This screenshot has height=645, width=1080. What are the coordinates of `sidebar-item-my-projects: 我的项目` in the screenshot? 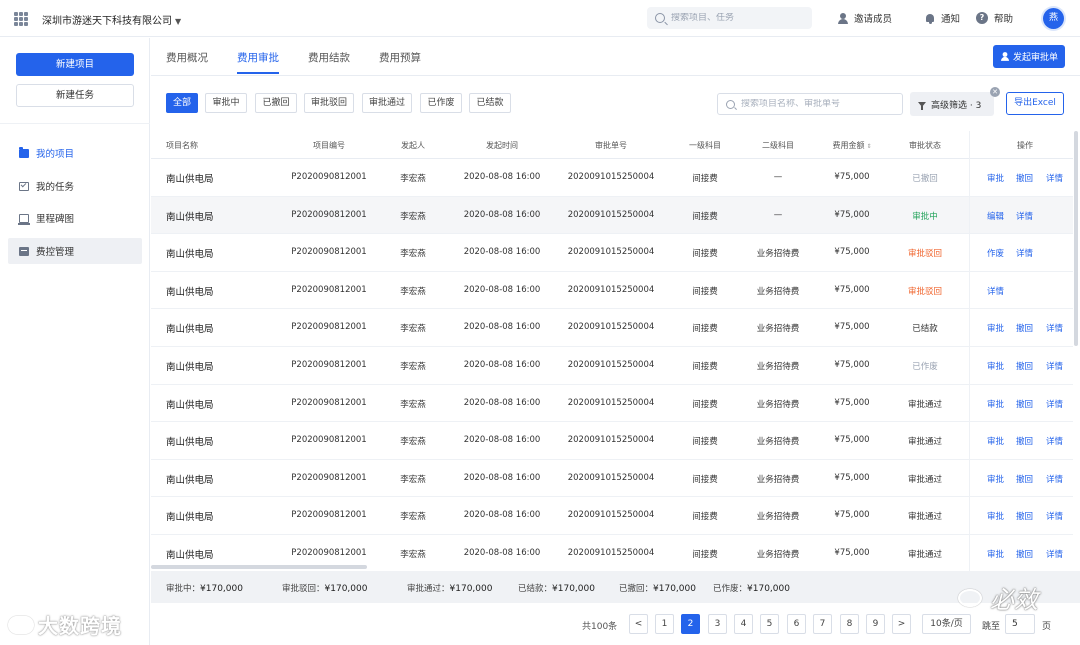 It's located at (75, 153).